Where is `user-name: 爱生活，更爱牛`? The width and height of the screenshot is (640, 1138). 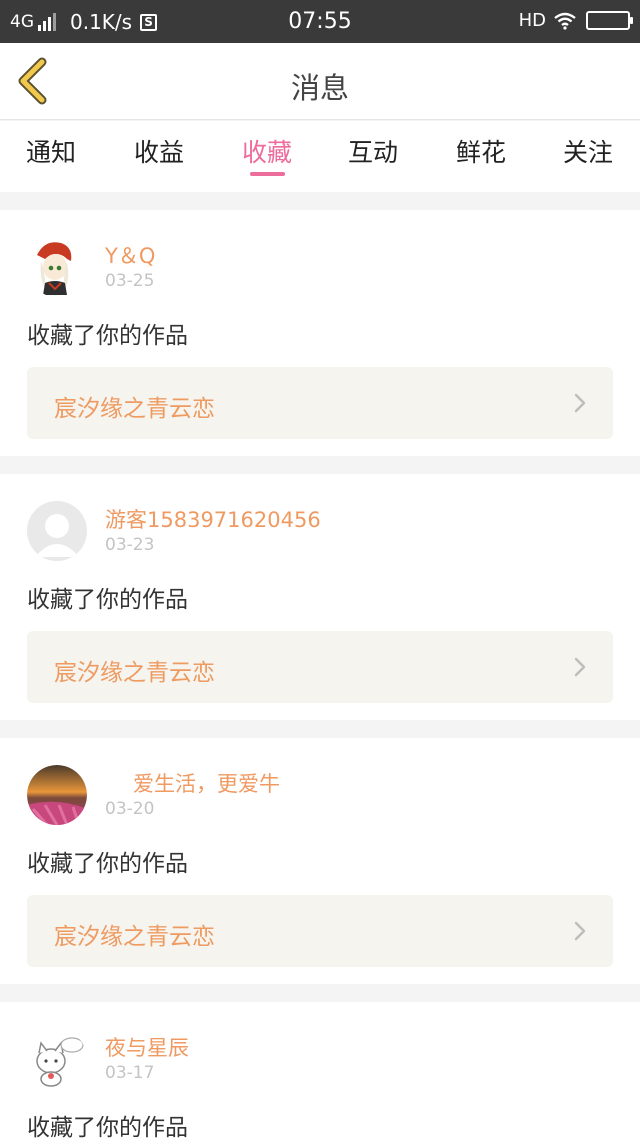
user-name: 爱生活，更爱牛 is located at coordinates (206, 783).